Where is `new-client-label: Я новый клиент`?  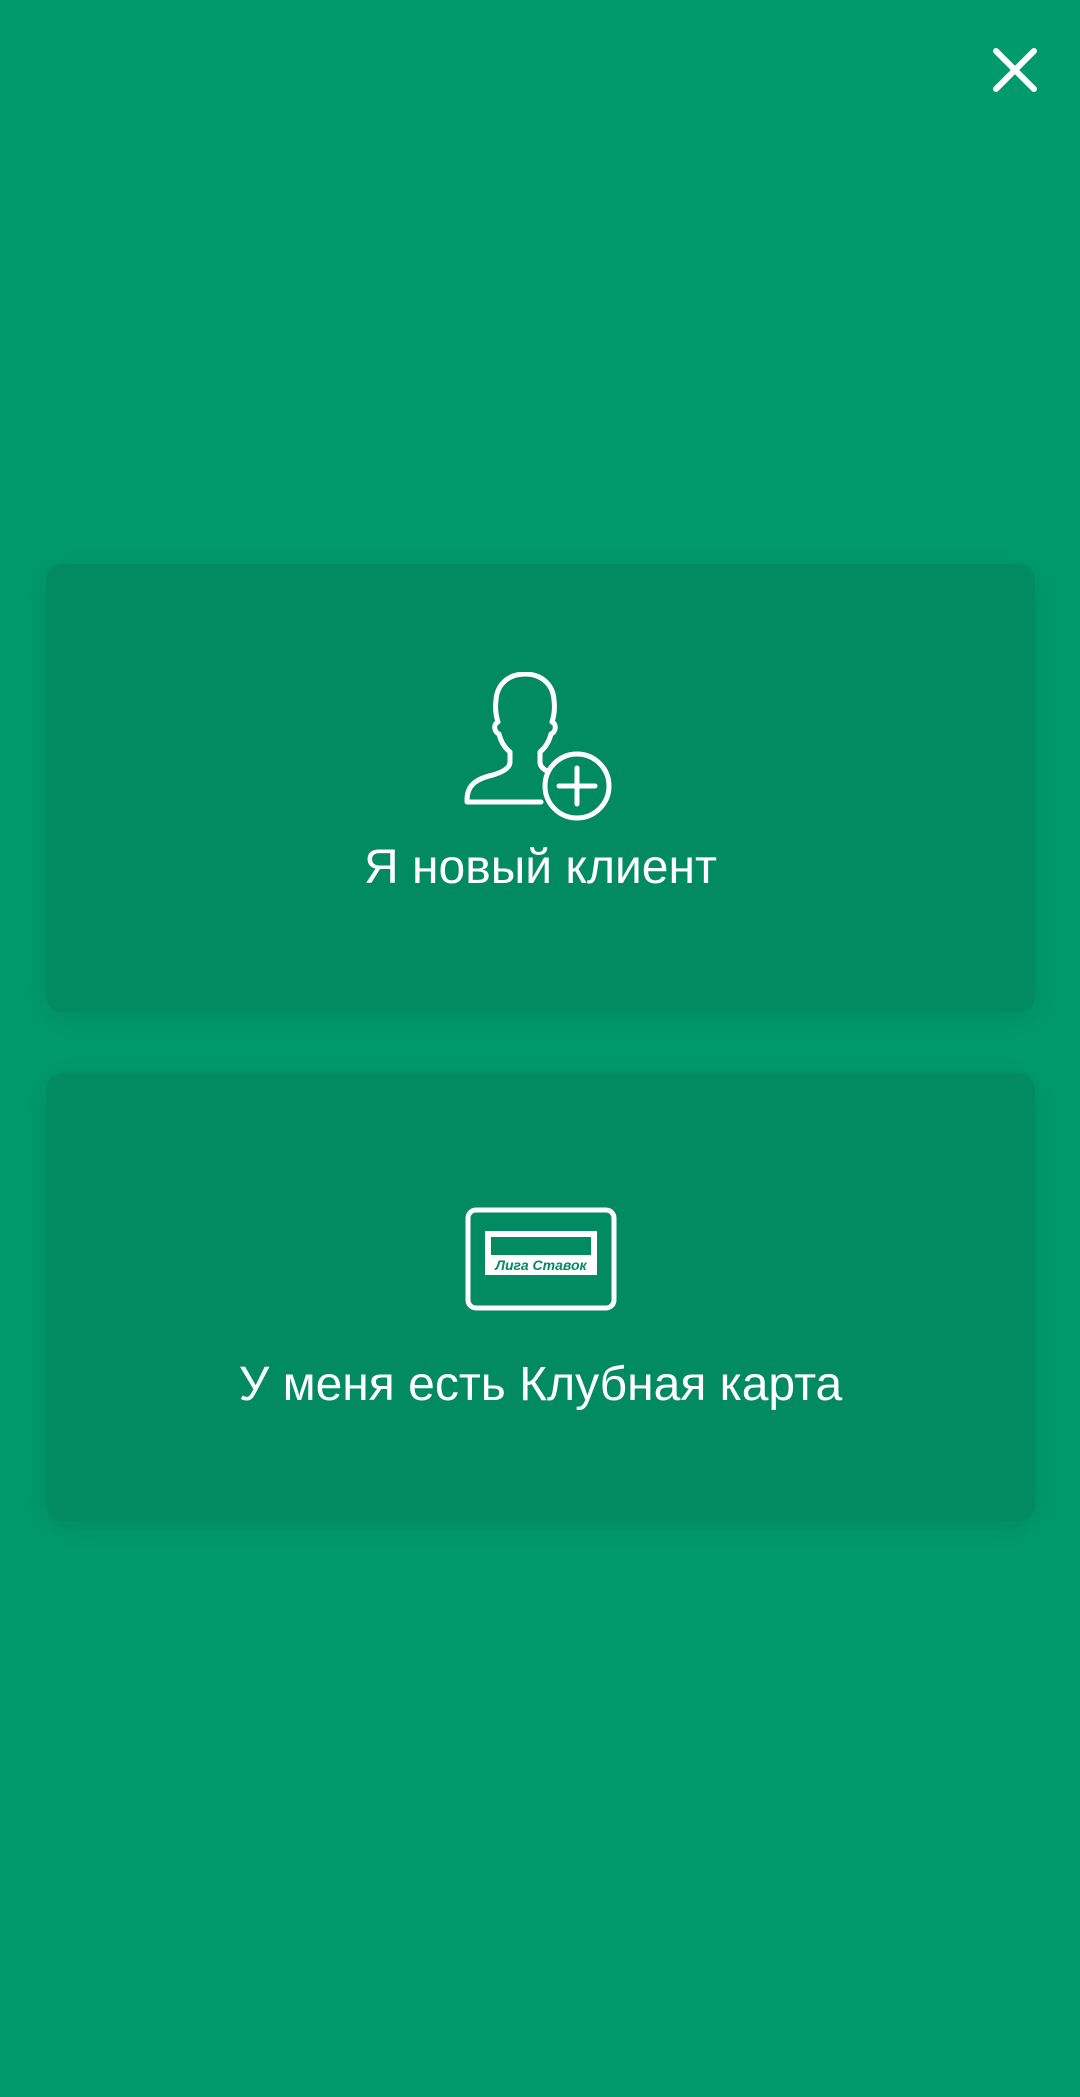
new-client-label: Я новый клиент is located at coordinates (540, 867).